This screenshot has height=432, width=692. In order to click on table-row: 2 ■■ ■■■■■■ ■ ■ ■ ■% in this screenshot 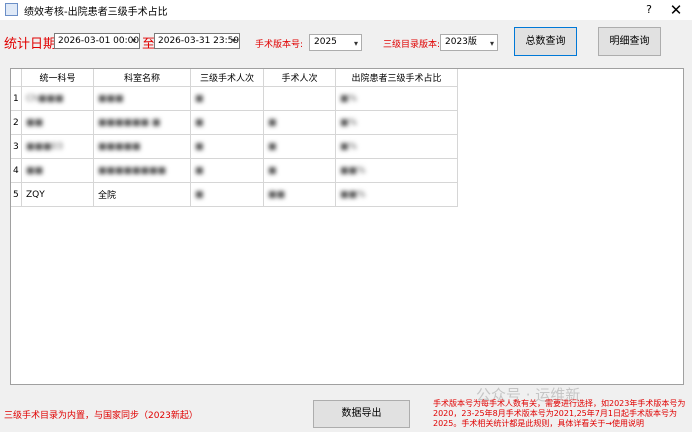, I will do `click(234, 122)`.